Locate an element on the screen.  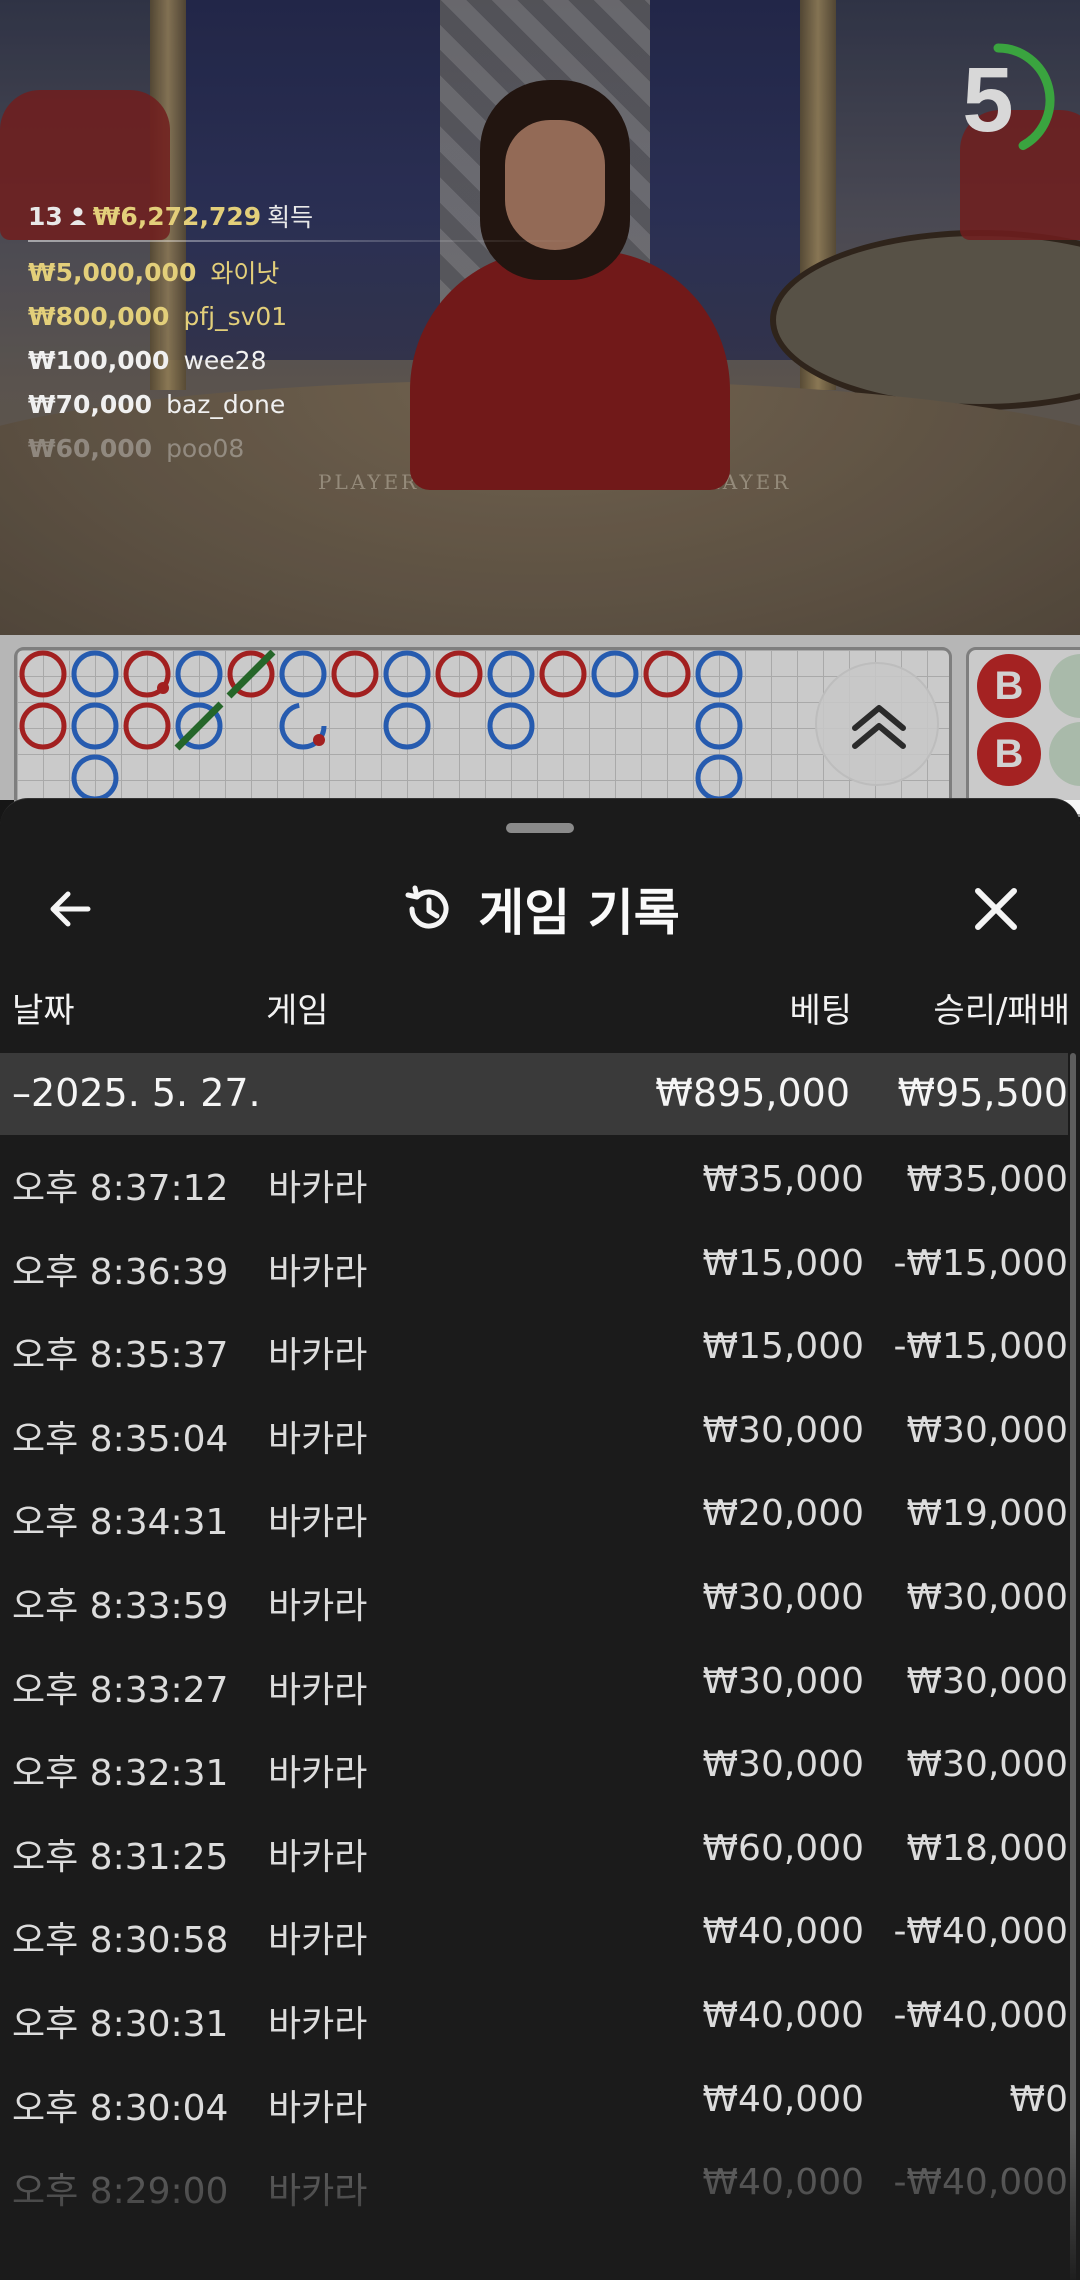
row-bet: ₩20,000 is located at coordinates (783, 1514).